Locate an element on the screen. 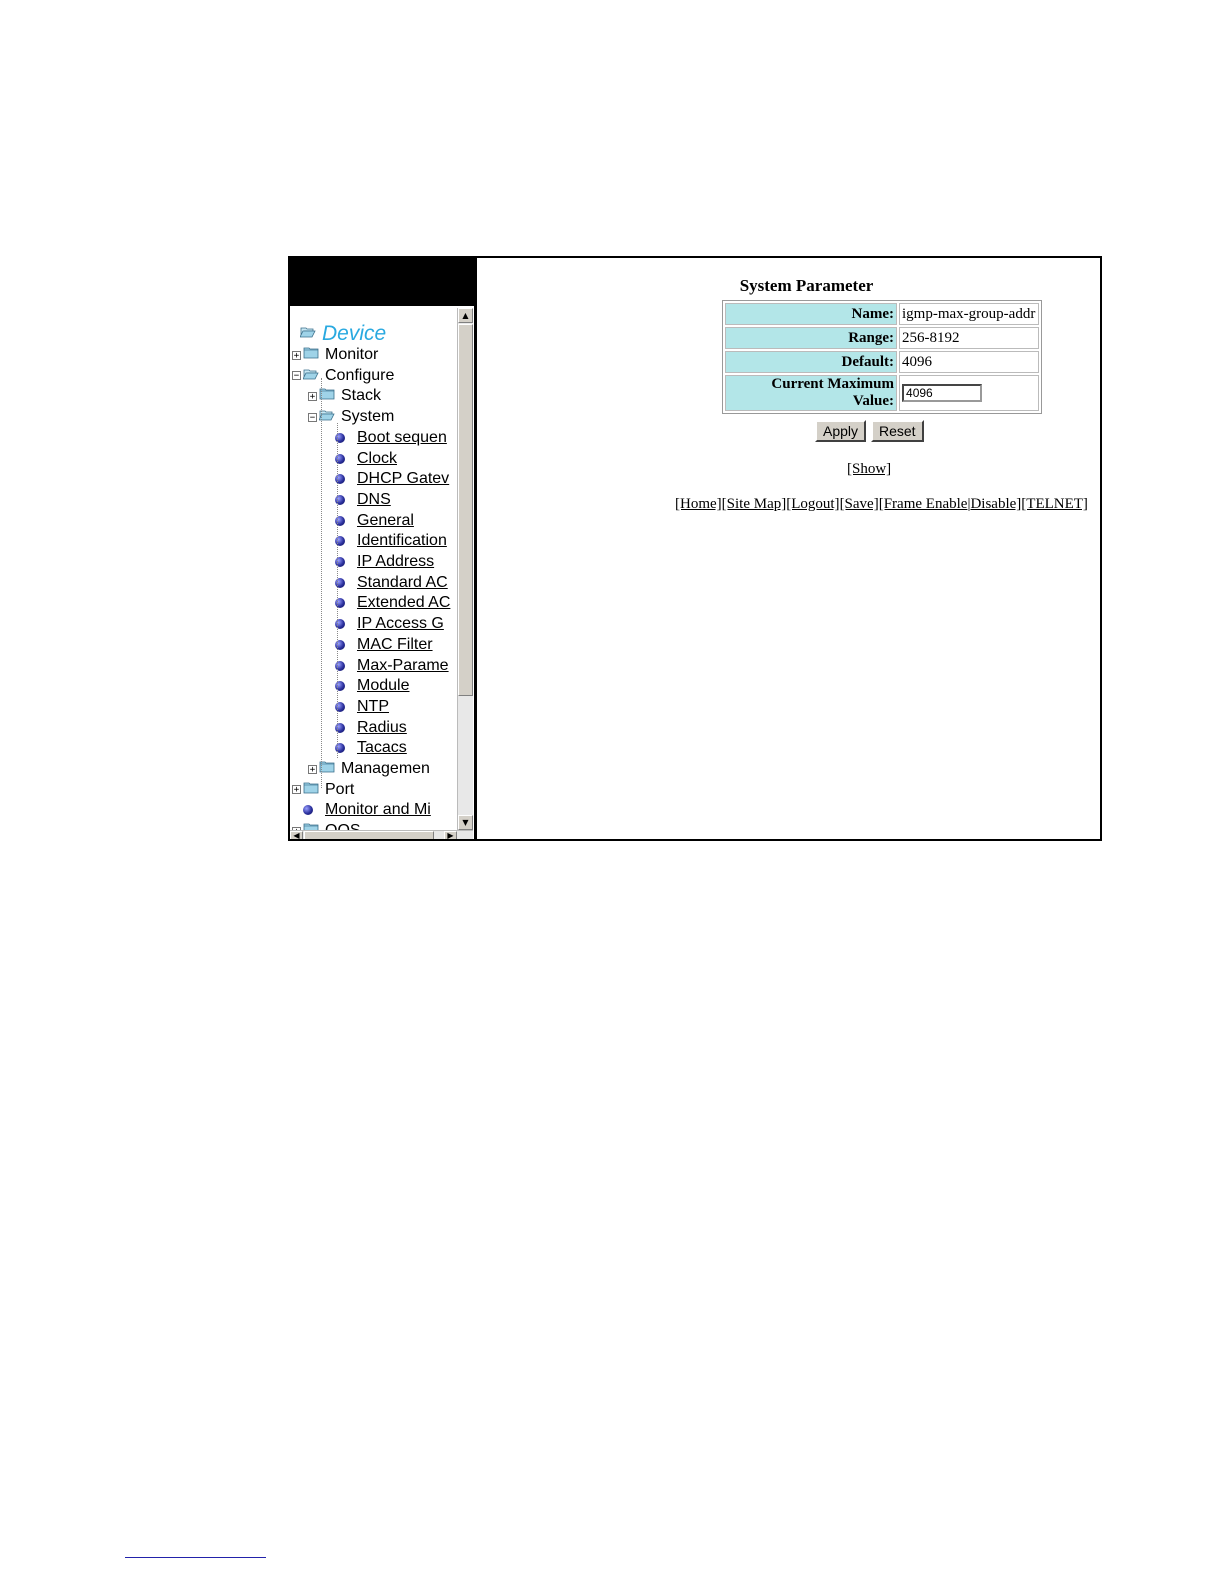 The image size is (1224, 1584). tree-item: + Monitor is located at coordinates (335, 355).